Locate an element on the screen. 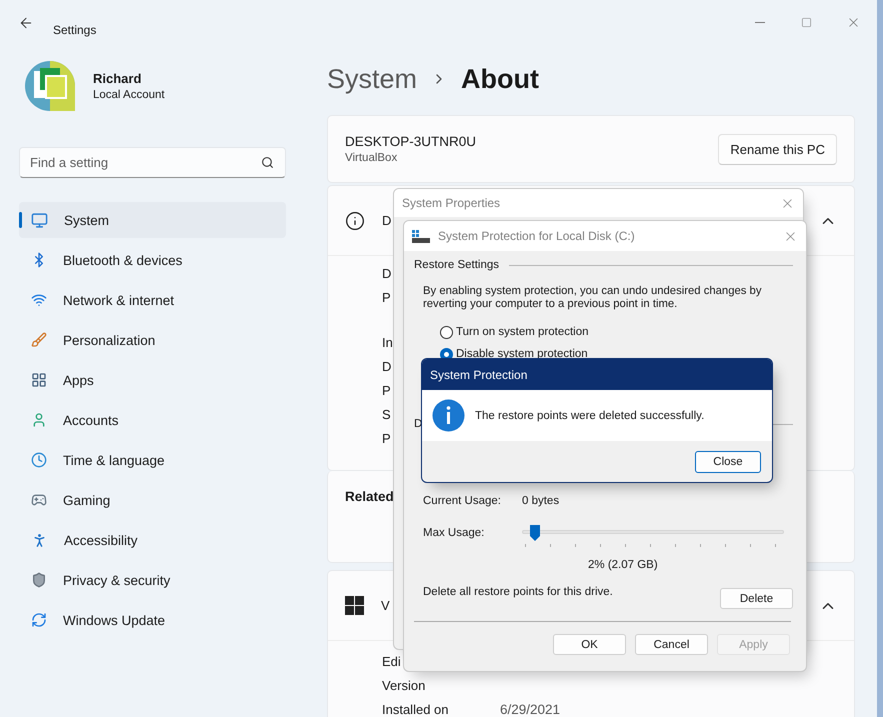  nav-item: Personalization is located at coordinates (152, 340).